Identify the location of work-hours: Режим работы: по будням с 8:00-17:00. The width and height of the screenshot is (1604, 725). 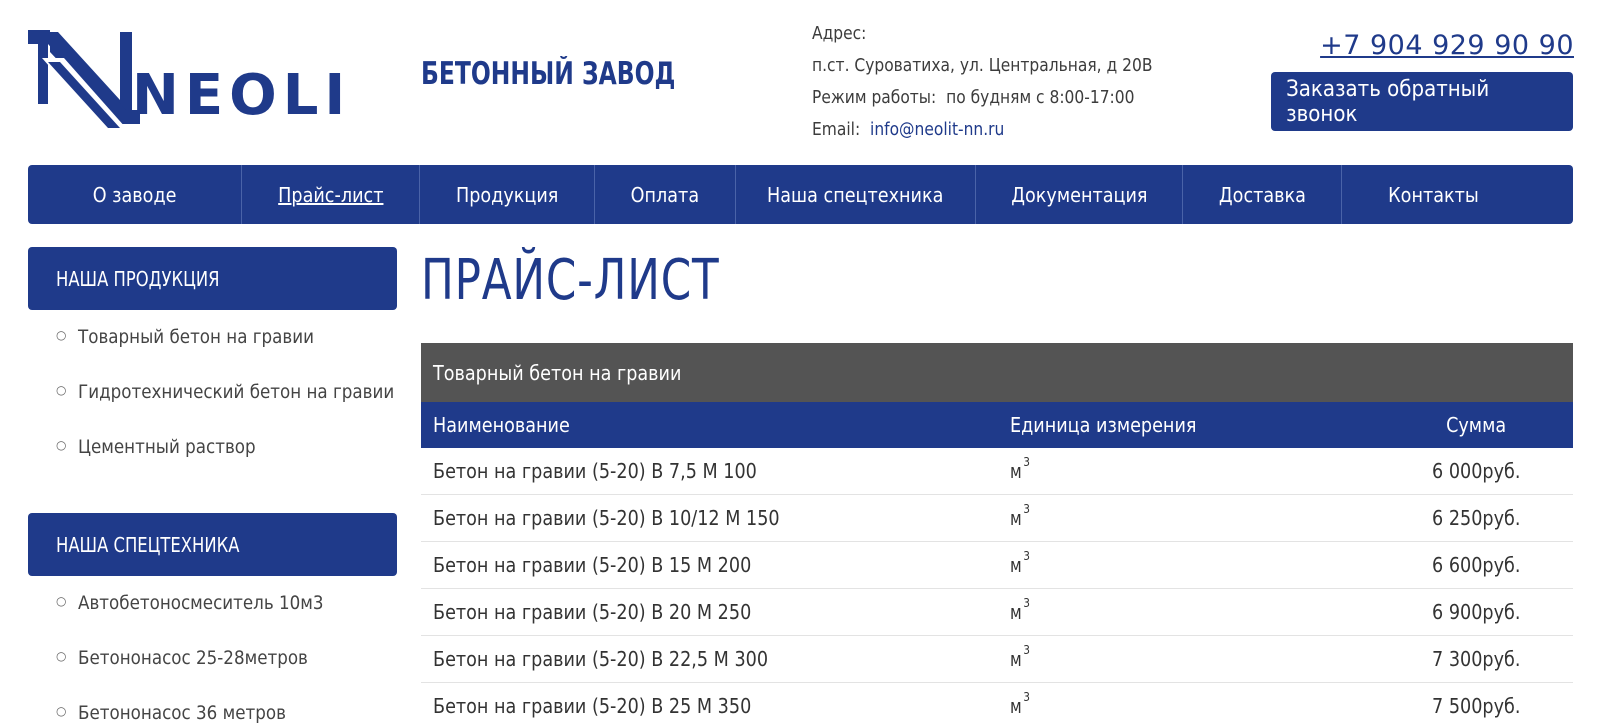
(982, 98).